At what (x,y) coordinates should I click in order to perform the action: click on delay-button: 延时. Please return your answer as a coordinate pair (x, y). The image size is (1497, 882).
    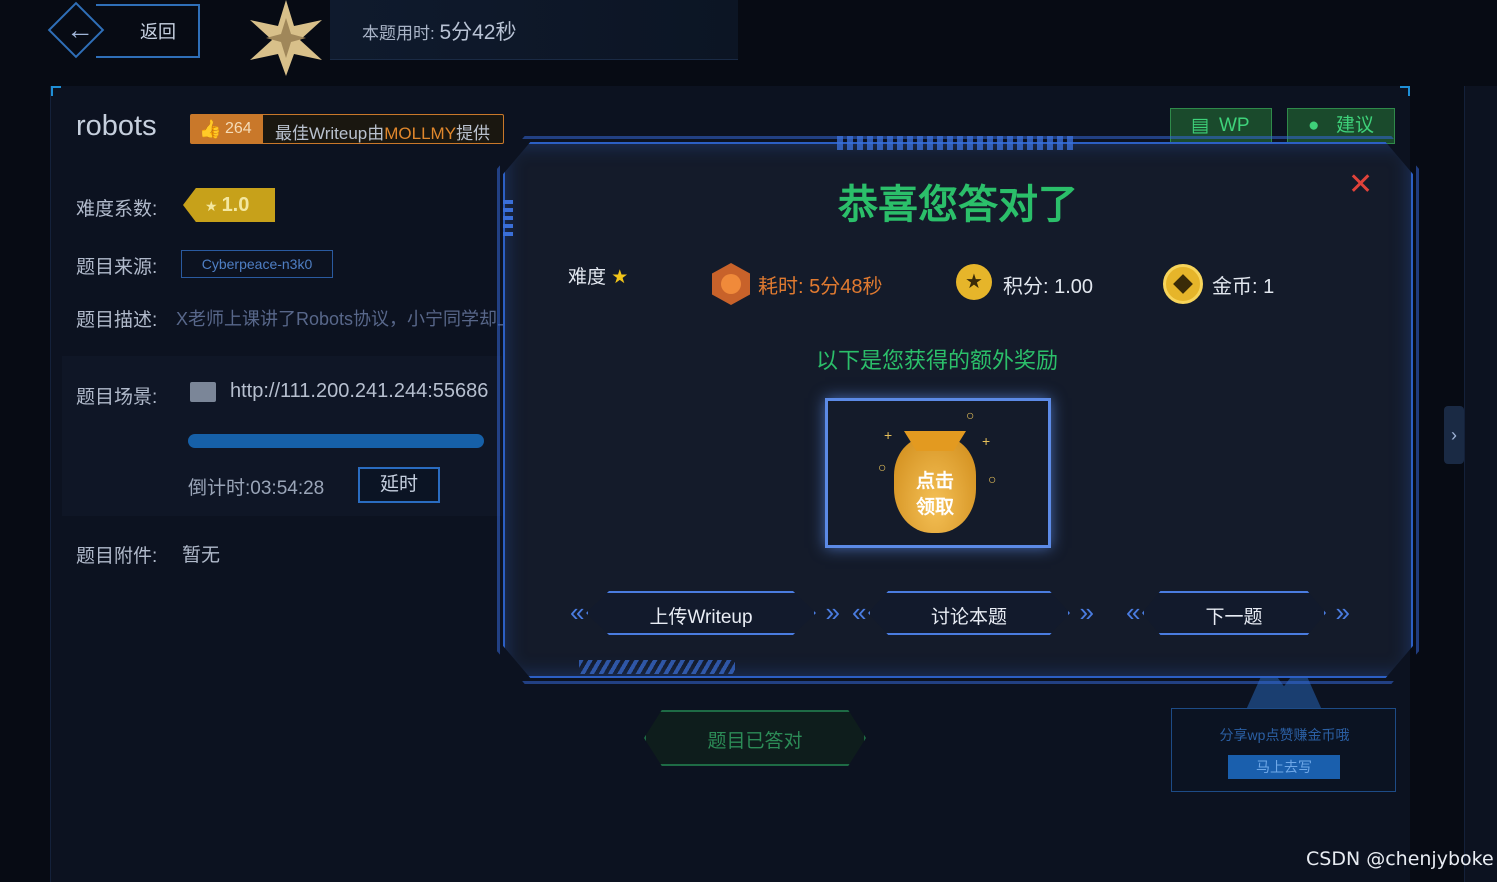
    Looking at the image, I should click on (399, 485).